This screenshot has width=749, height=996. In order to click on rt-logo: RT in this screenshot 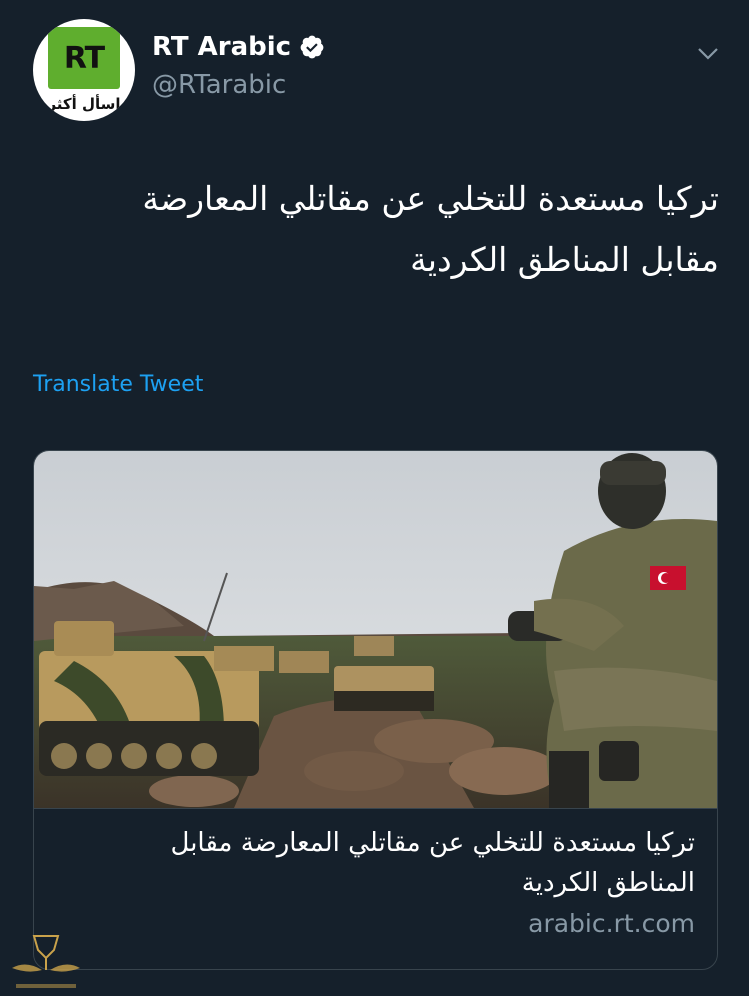, I will do `click(84, 58)`.